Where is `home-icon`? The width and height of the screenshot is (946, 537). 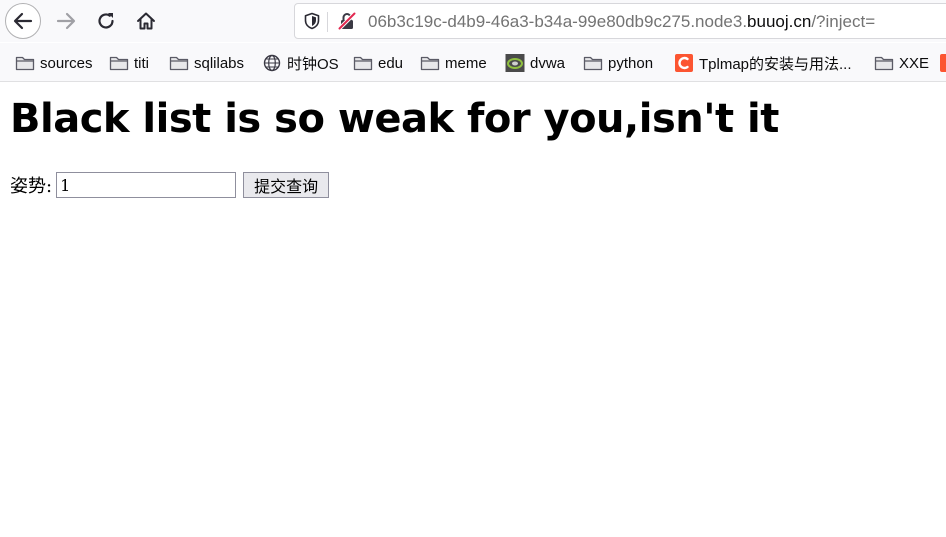 home-icon is located at coordinates (146, 21).